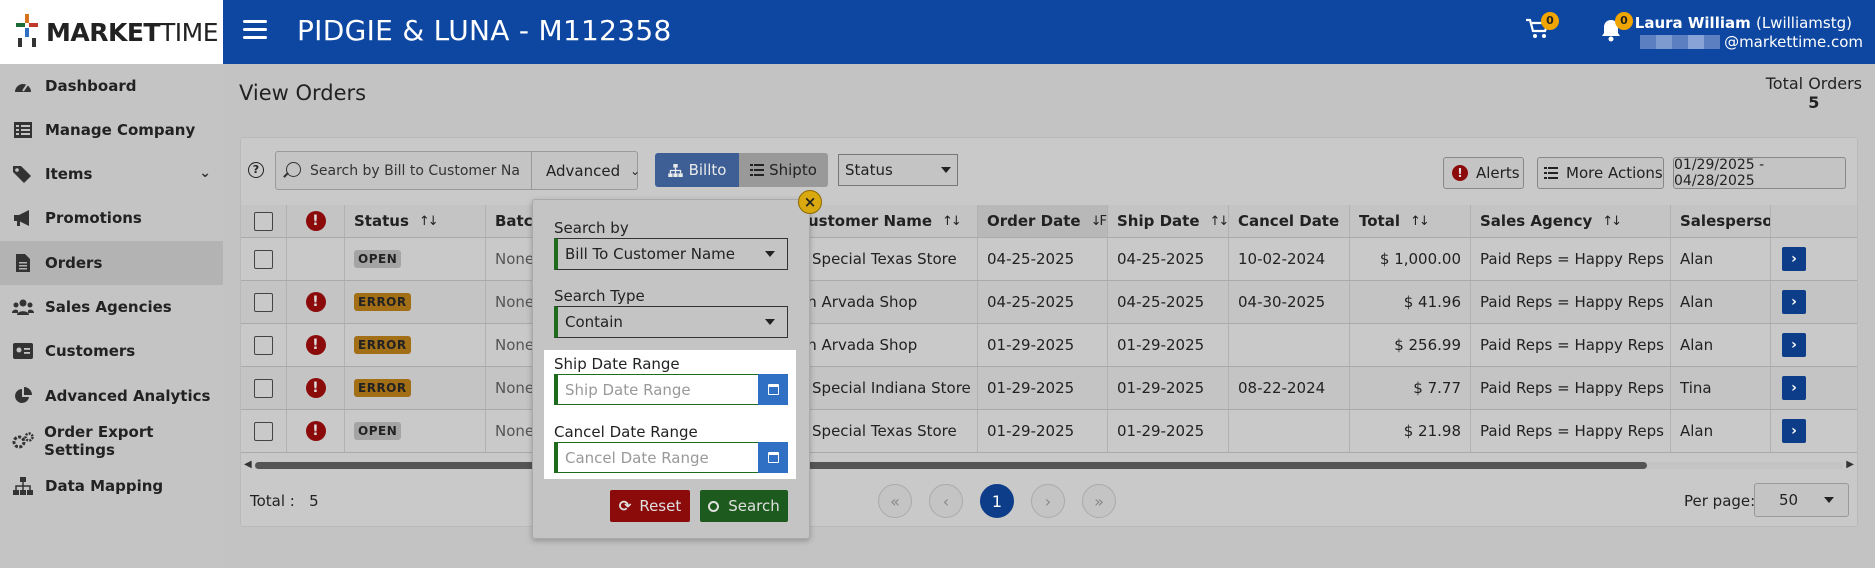 Image resolution: width=1875 pixels, height=568 pixels. What do you see at coordinates (23, 174) in the screenshot?
I see `tags-icon` at bounding box center [23, 174].